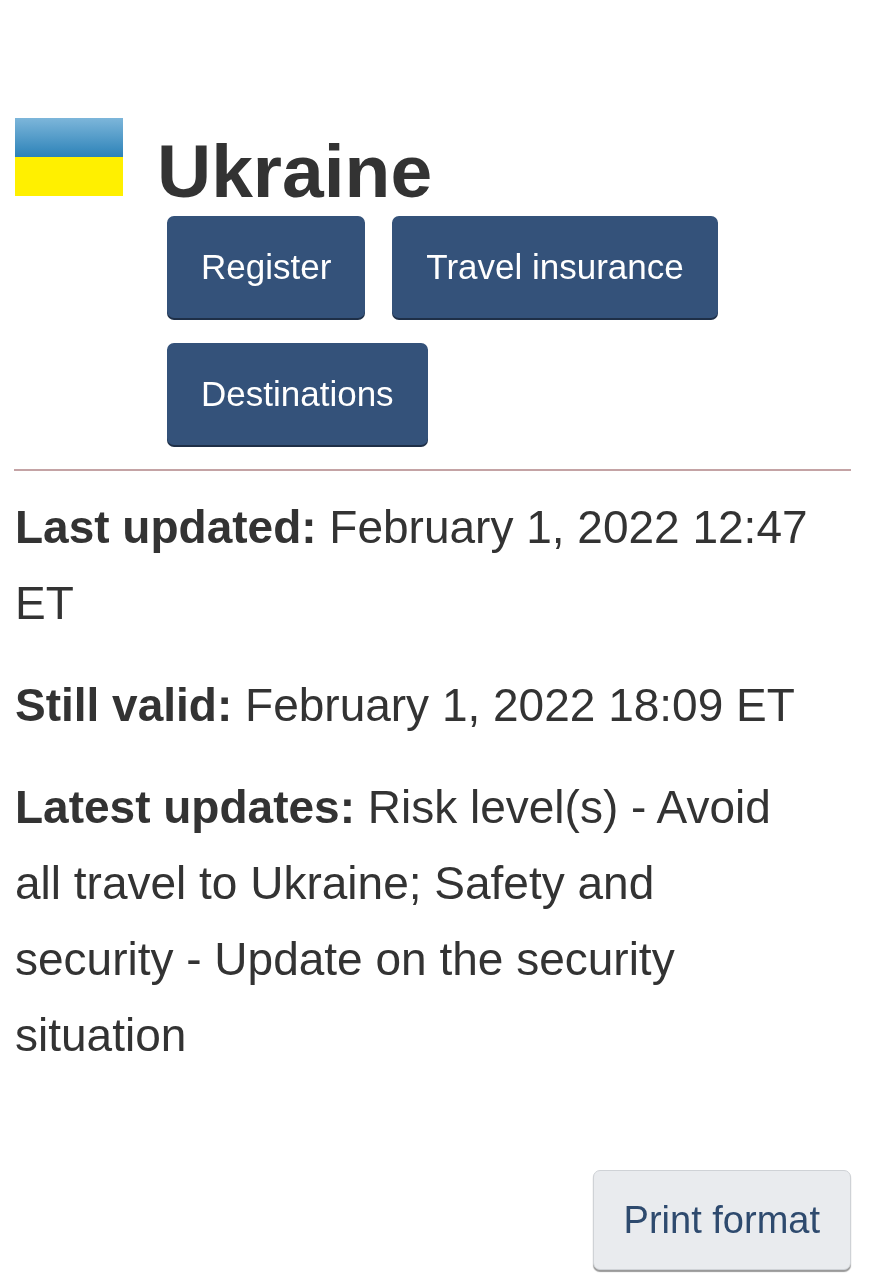  What do you see at coordinates (405, 705) in the screenshot?
I see `detail-paragraph: Still valid: February 1, 2022 18:09 ET` at bounding box center [405, 705].